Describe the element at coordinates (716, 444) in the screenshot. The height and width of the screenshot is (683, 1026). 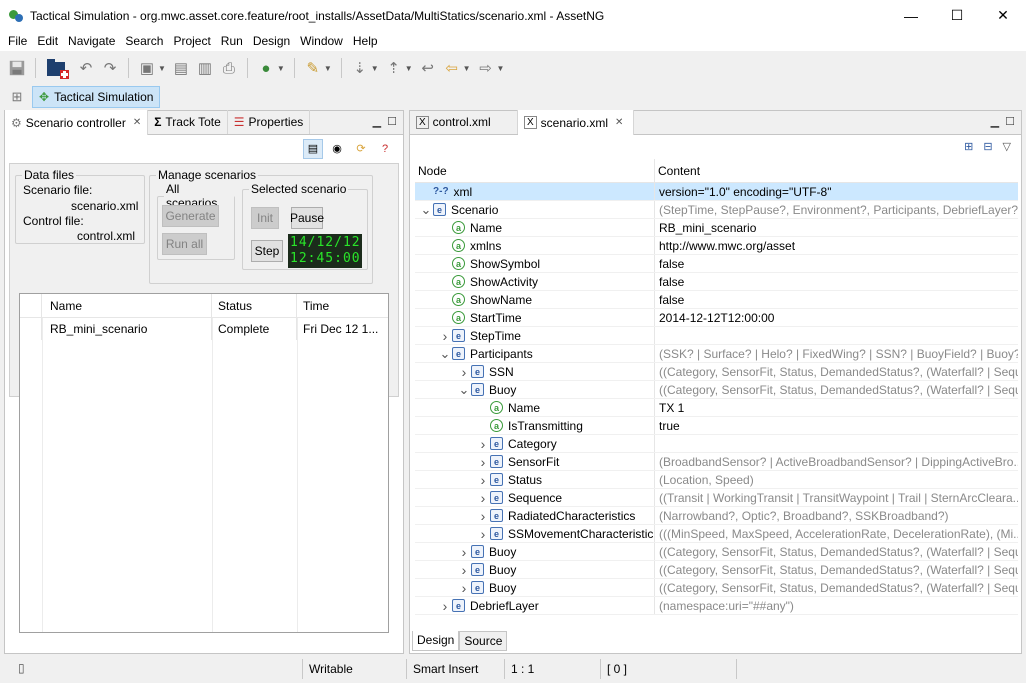
I see `tree-row: › e Category` at that location.